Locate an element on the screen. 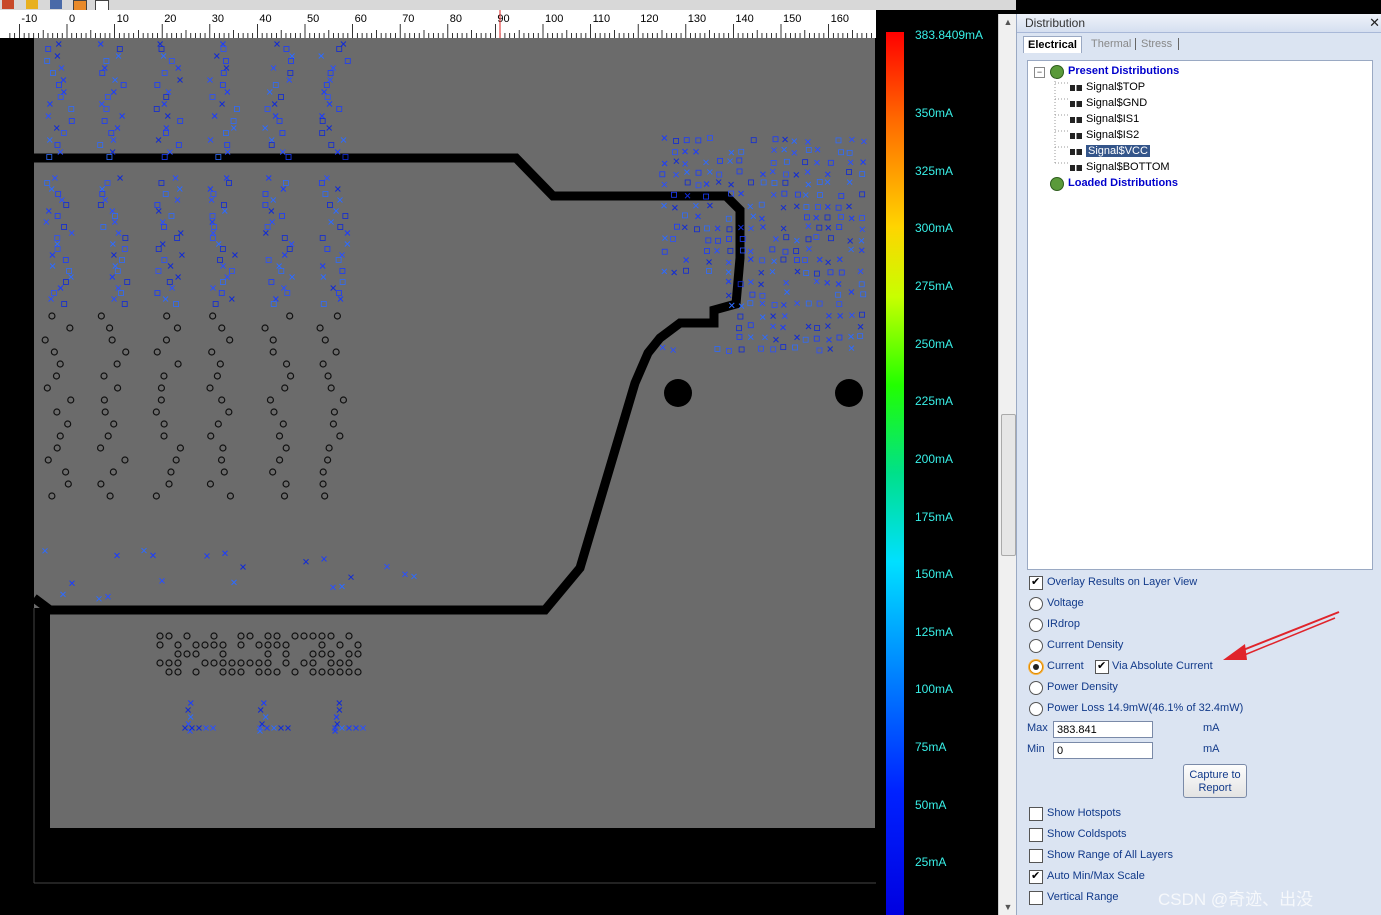  panel-title: Distribution is located at coordinates (1055, 23).